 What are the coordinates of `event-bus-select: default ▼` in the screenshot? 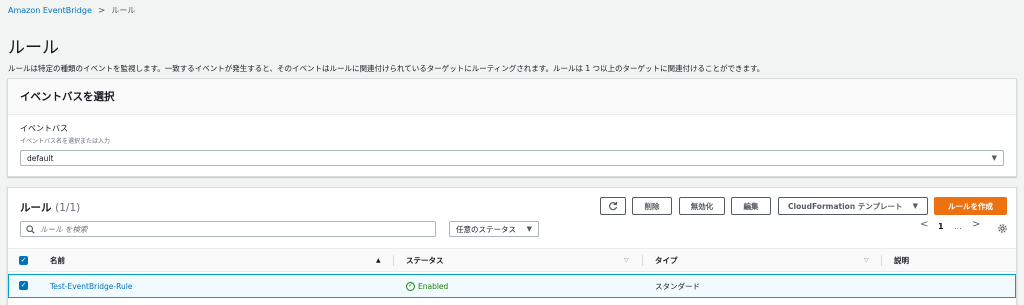 It's located at (512, 158).